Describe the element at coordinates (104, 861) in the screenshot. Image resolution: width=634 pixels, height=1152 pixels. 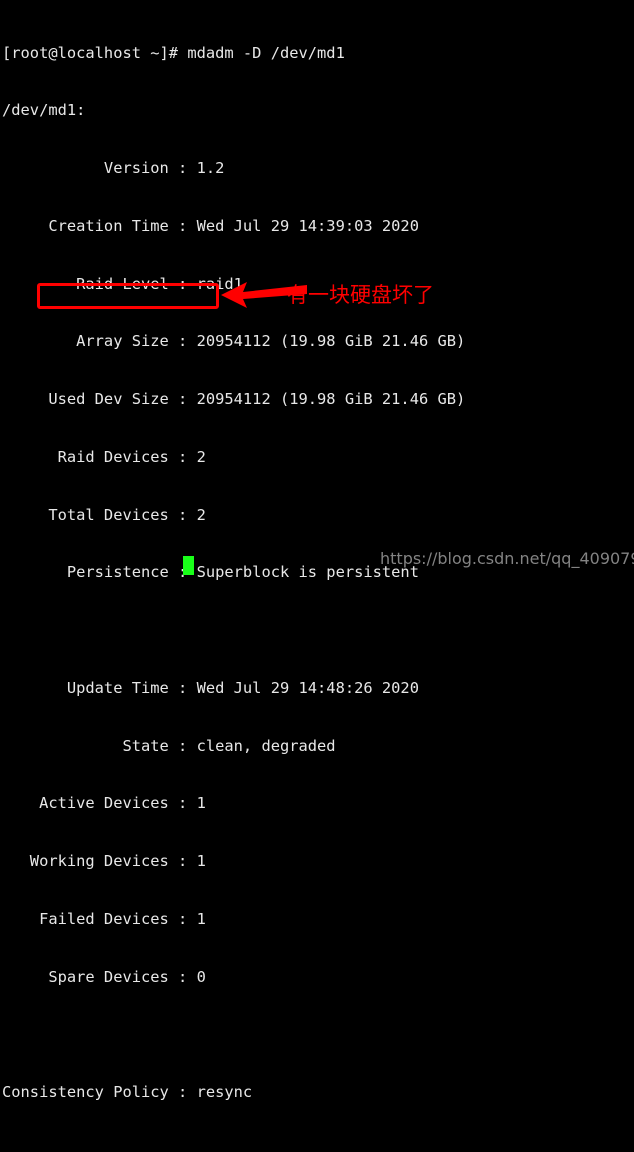
I see `terminal-line: Working Devices : 1` at that location.